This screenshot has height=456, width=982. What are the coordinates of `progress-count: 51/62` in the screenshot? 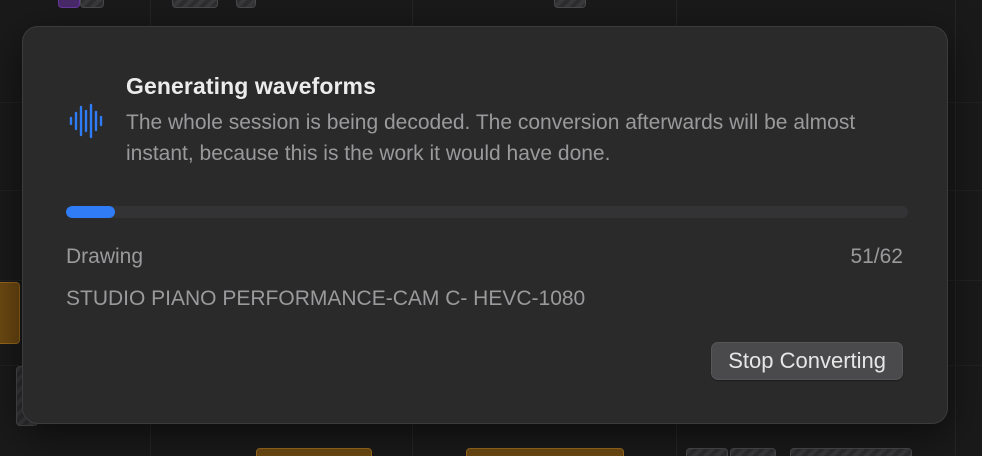 It's located at (876, 256).